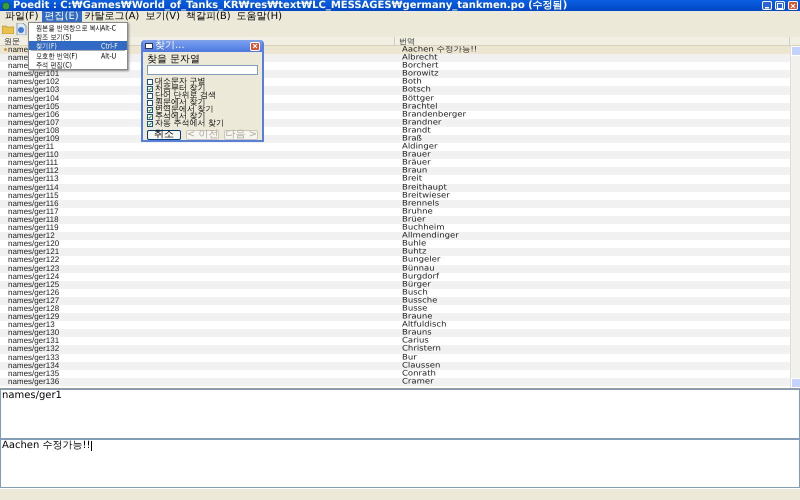  What do you see at coordinates (21, 29) in the screenshot?
I see `document-icon` at bounding box center [21, 29].